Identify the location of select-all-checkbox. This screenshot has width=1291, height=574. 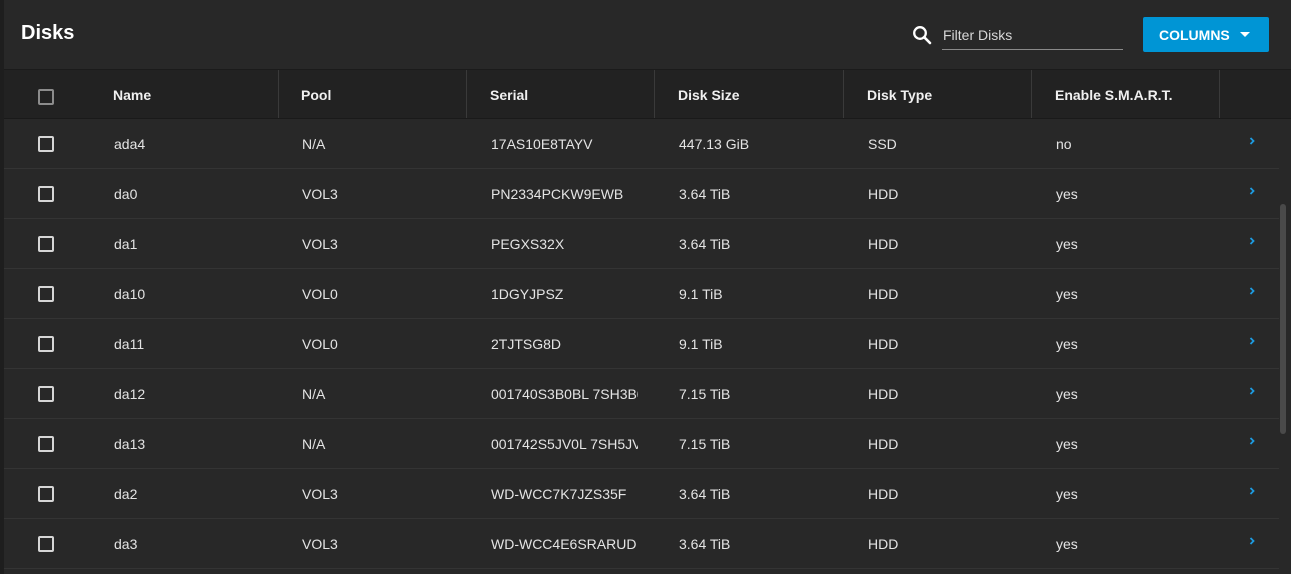
(46, 97).